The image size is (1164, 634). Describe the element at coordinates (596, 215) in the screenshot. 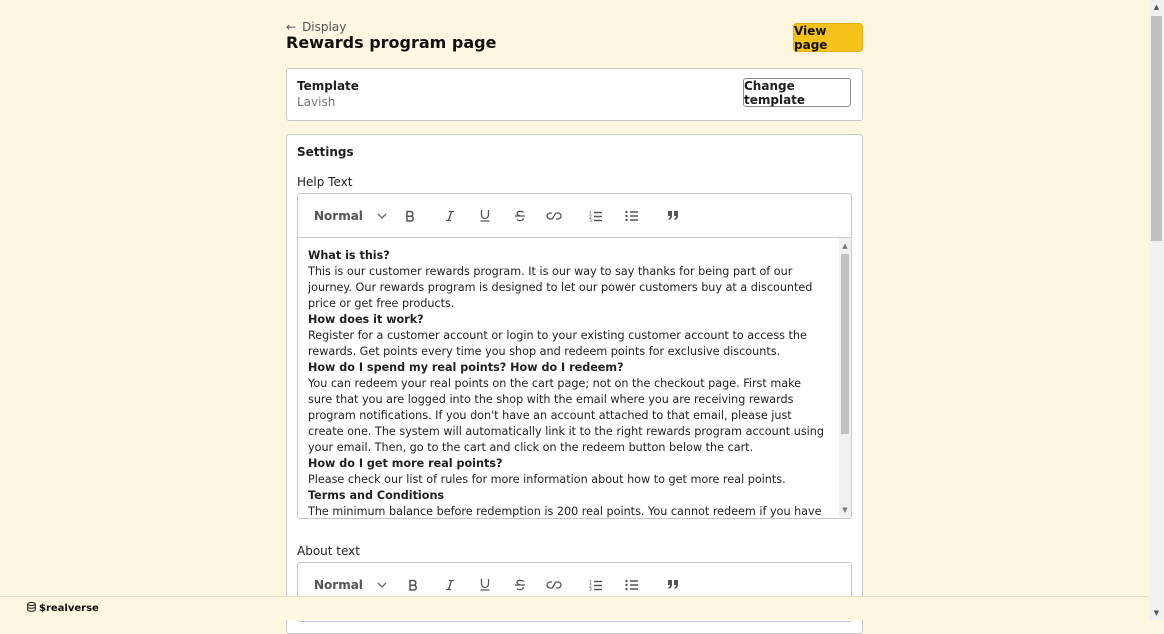

I see `ordered-list-icon: 123` at that location.